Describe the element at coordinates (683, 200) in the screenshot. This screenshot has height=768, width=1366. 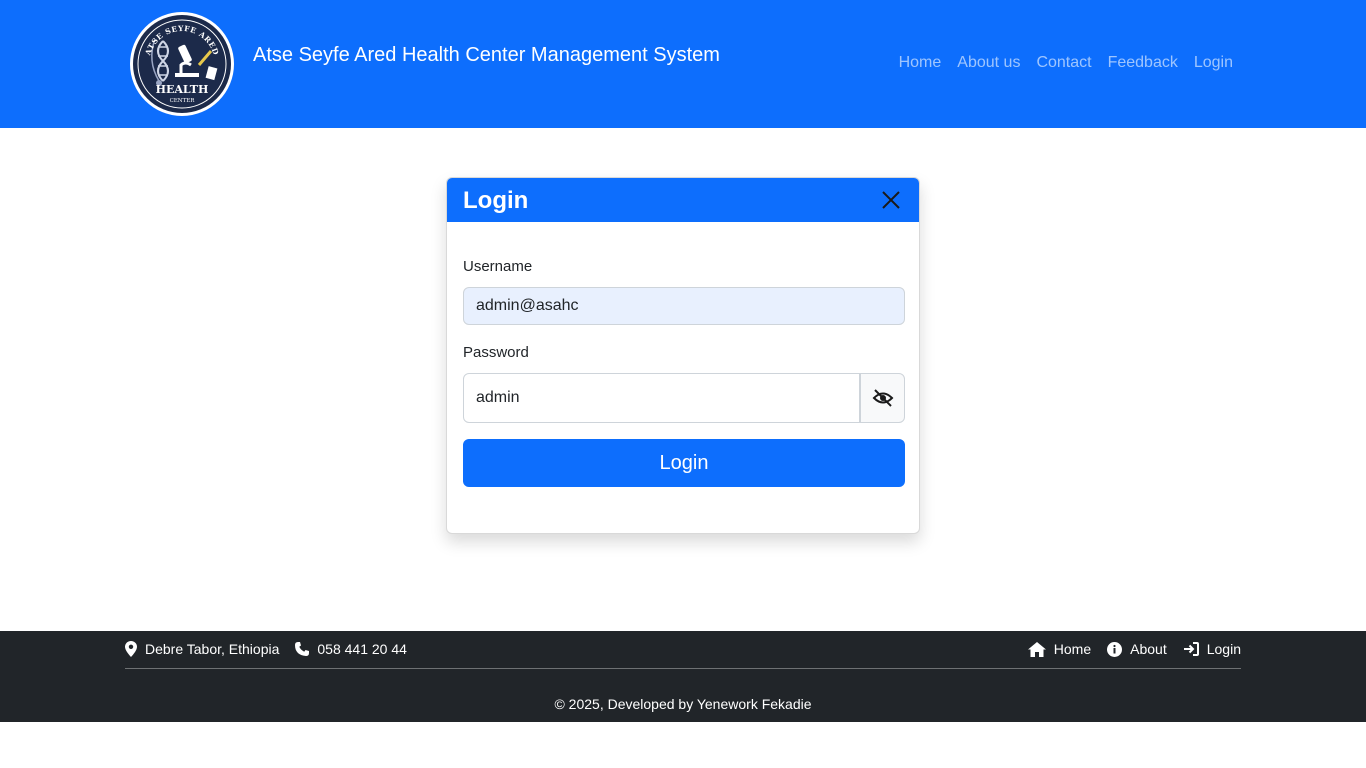
I see `login-card-header: Login` at that location.